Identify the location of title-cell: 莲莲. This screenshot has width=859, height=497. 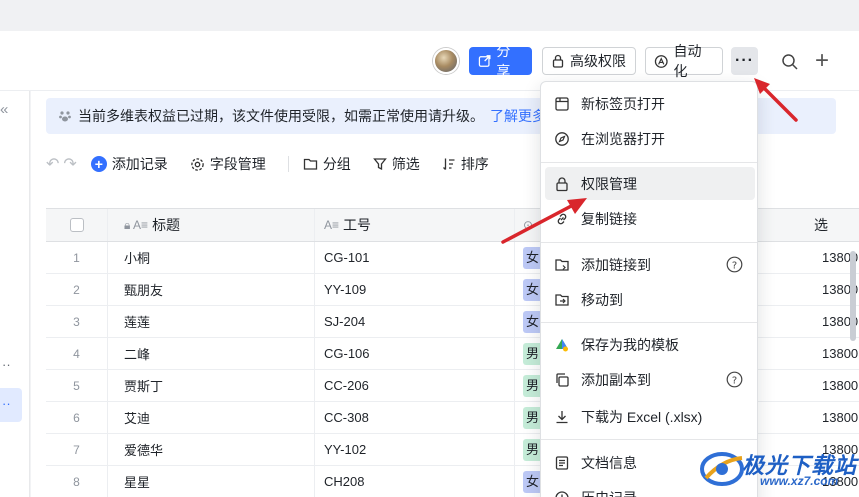
(211, 321).